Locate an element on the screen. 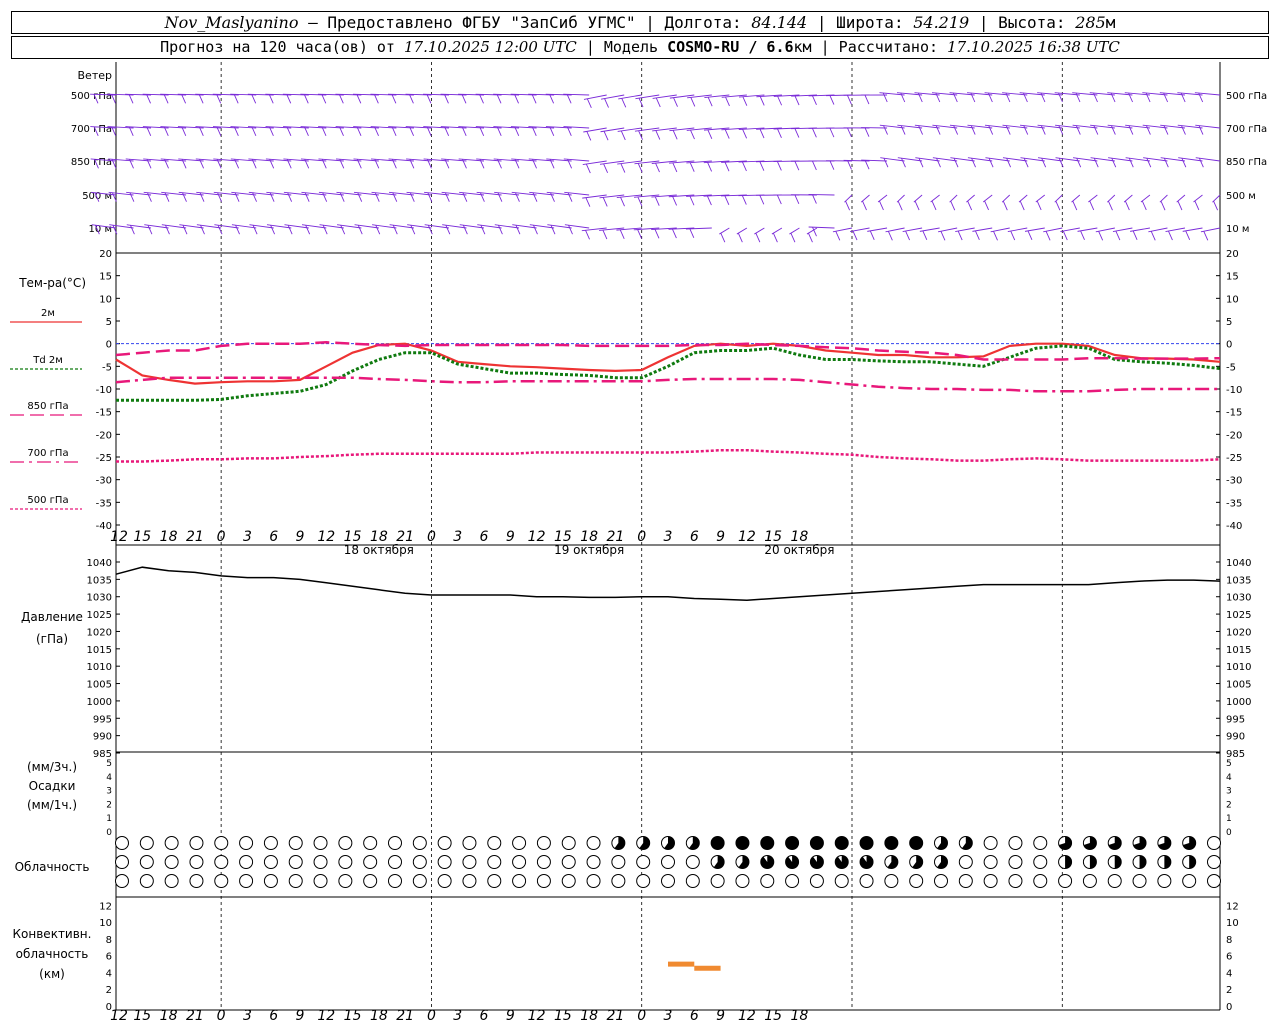  precip-tick-label: 0 is located at coordinates (109, 833).